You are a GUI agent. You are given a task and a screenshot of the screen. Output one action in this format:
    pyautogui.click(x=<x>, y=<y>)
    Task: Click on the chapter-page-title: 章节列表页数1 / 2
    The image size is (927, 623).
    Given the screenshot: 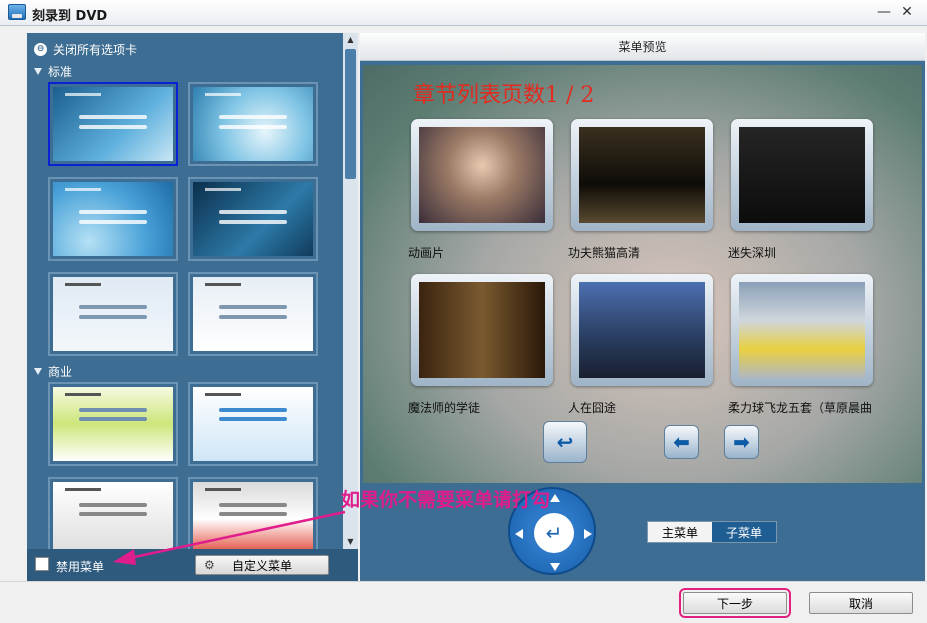 What is the action you would take?
    pyautogui.click(x=504, y=95)
    